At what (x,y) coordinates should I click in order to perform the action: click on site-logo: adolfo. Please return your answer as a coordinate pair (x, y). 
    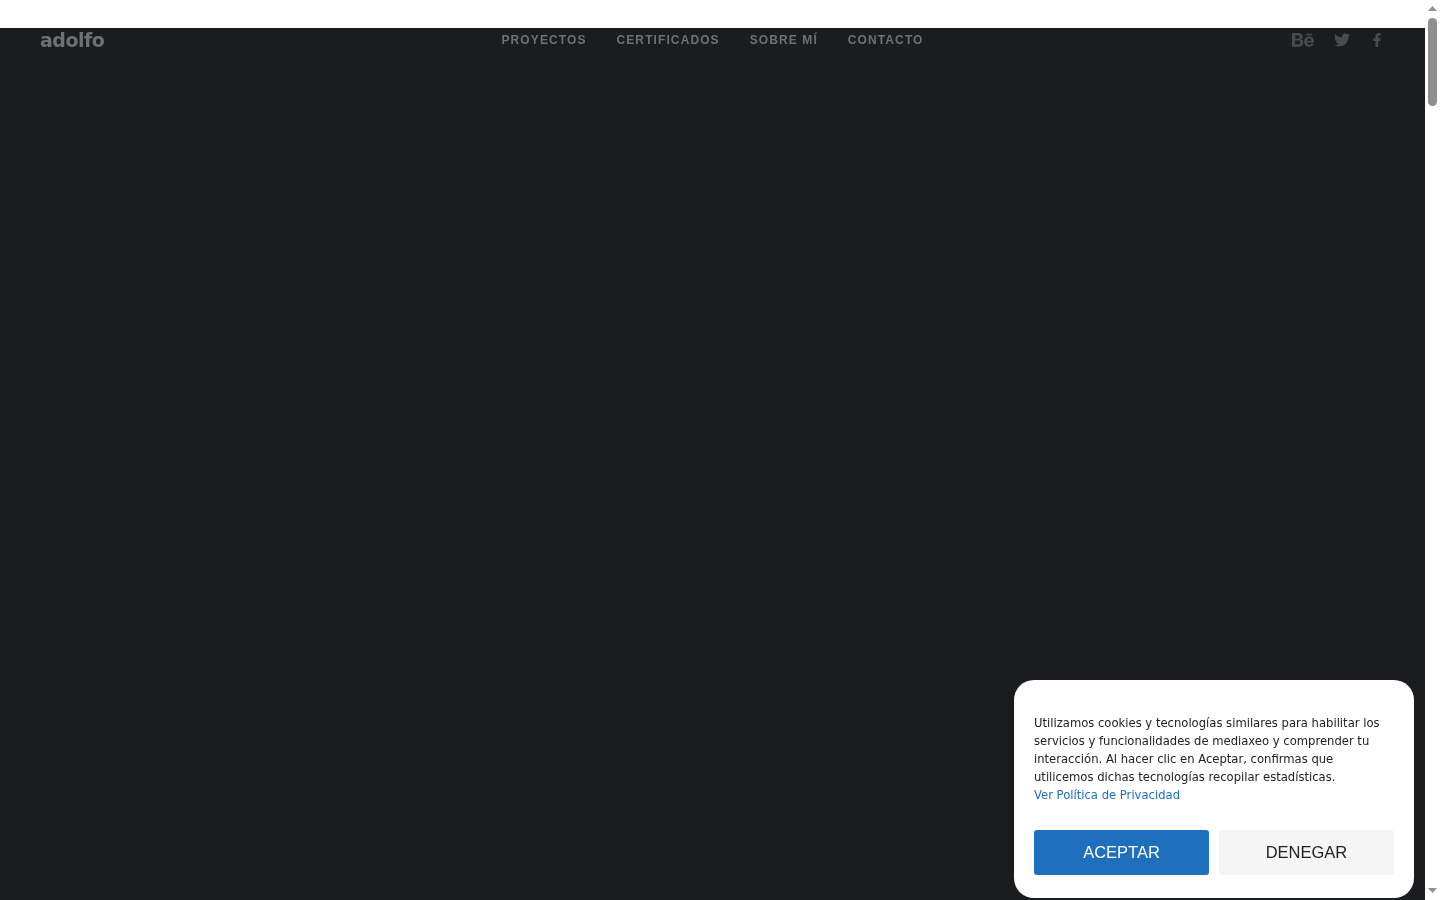
    Looking at the image, I should click on (72, 40).